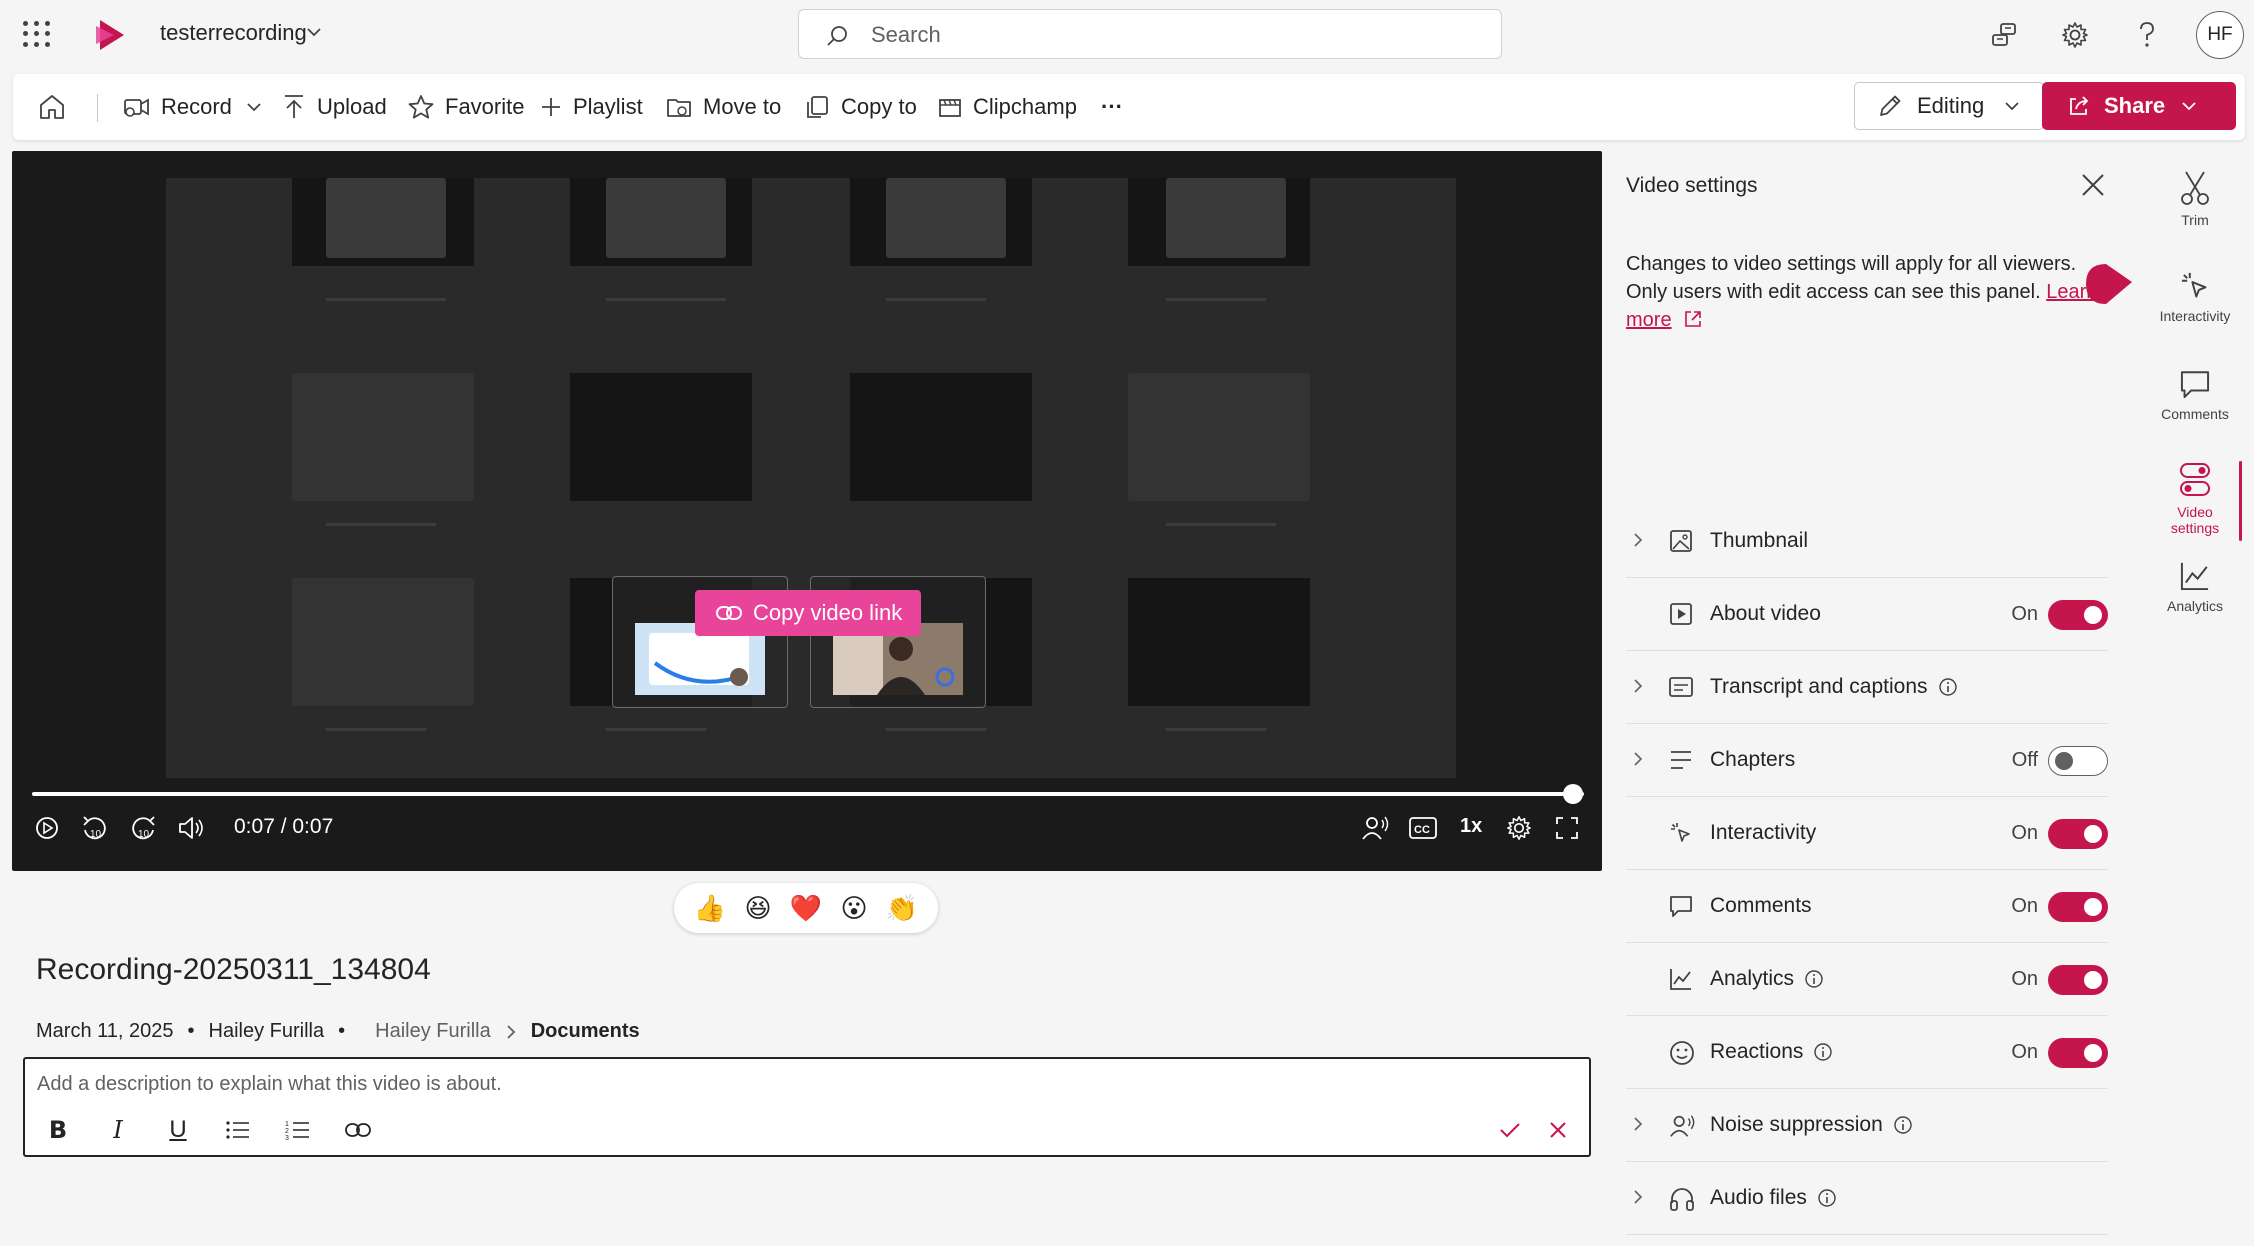  What do you see at coordinates (1767, 979) in the screenshot?
I see `setting-label: Analytics` at bounding box center [1767, 979].